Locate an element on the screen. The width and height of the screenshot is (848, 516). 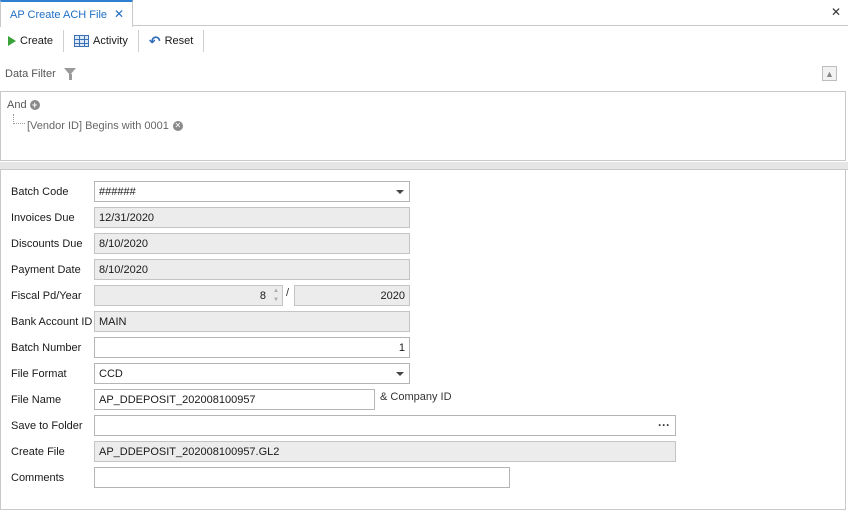
remove-condition-icon: ✕ is located at coordinates (177, 126).